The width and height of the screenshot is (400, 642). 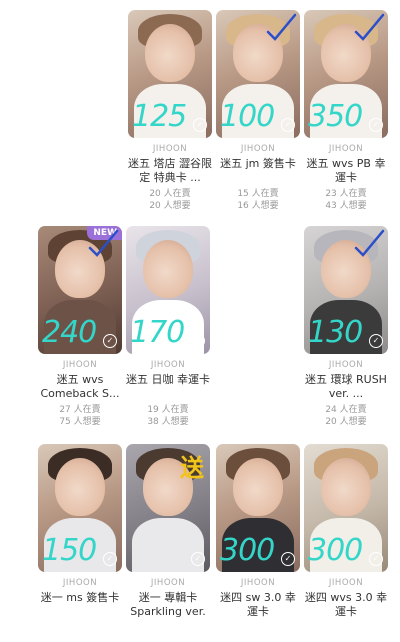 I want to click on on-sale-count: 15 人在賣, so click(x=258, y=194).